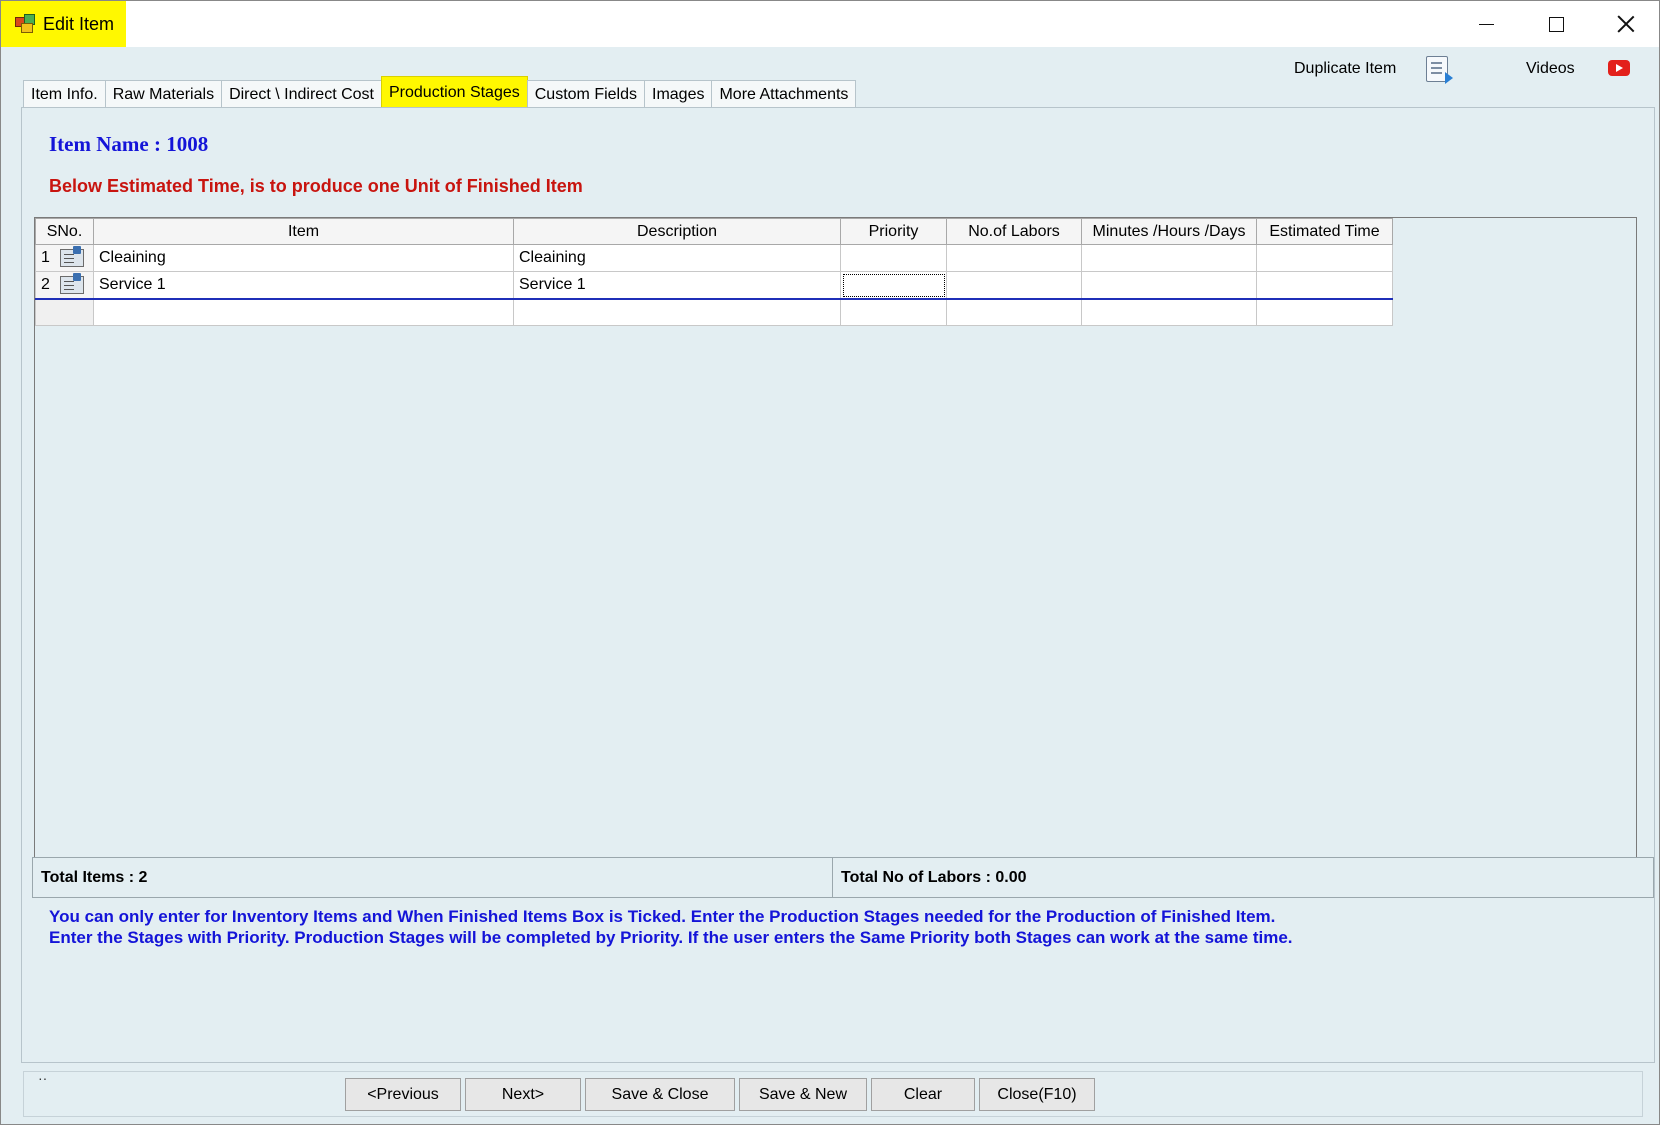  I want to click on tab-production-stages: Production Stages, so click(454, 92).